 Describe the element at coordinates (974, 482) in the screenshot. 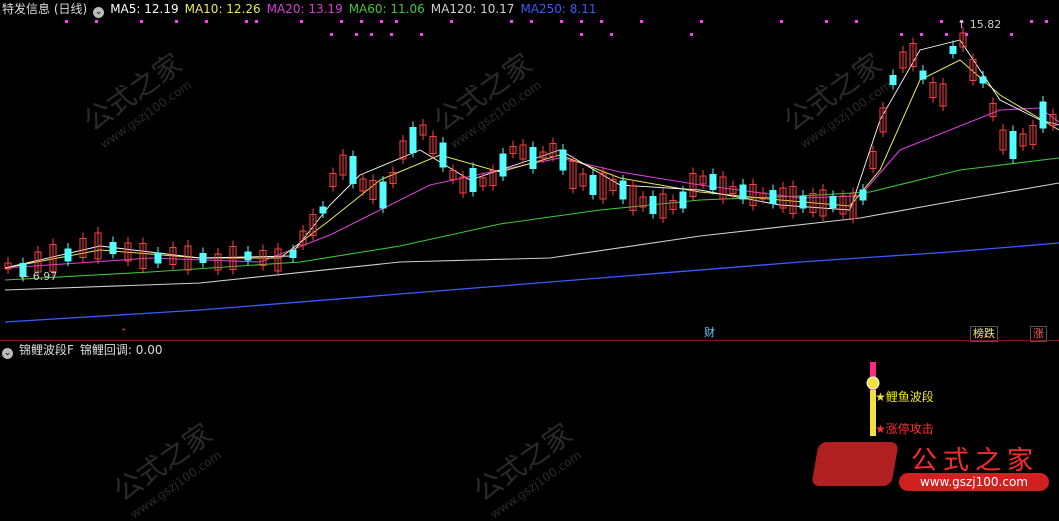

I see `logo-url: www.gszj100.com` at that location.